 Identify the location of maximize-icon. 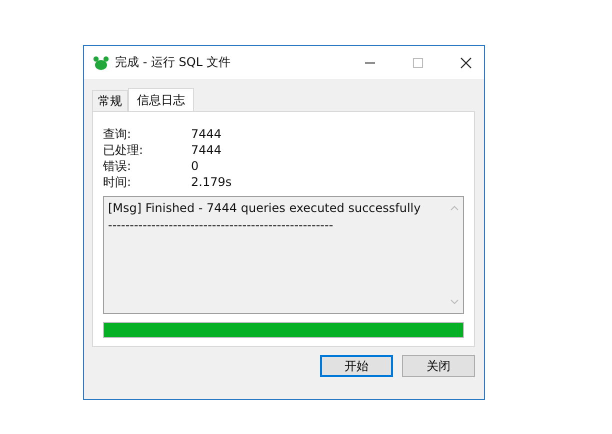
(418, 62).